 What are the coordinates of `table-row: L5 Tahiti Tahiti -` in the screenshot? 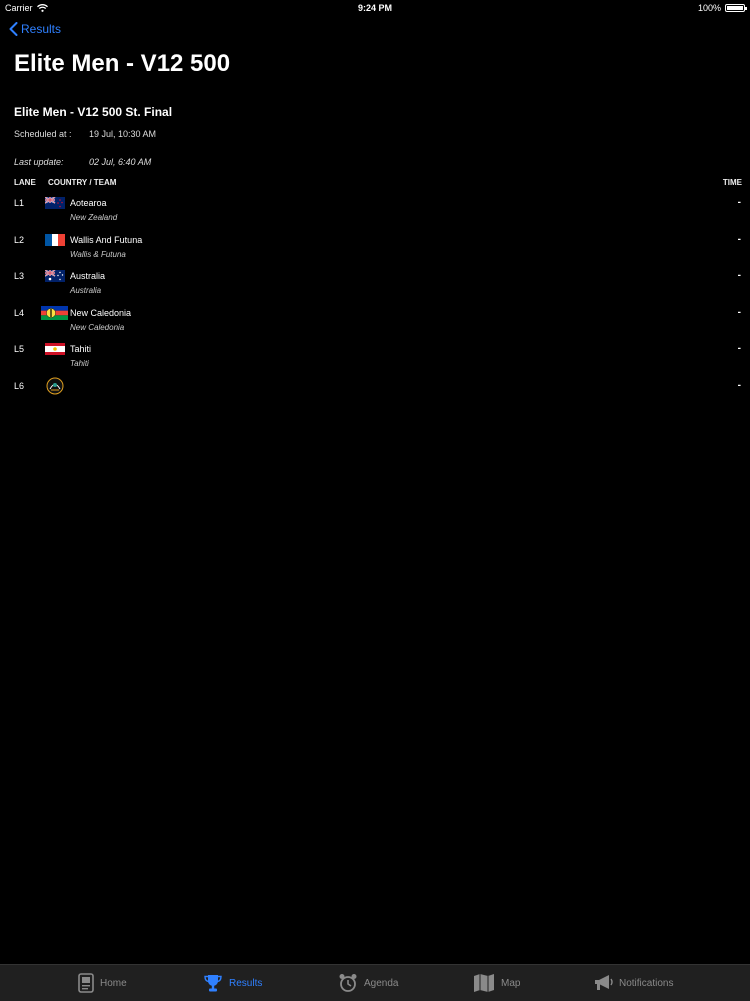 It's located at (375, 358).